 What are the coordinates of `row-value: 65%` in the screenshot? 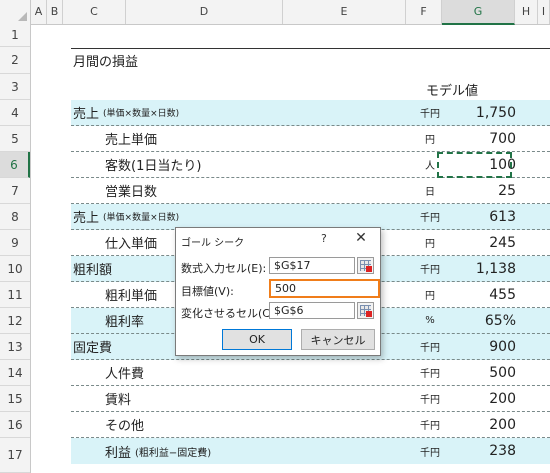 It's located at (482, 320).